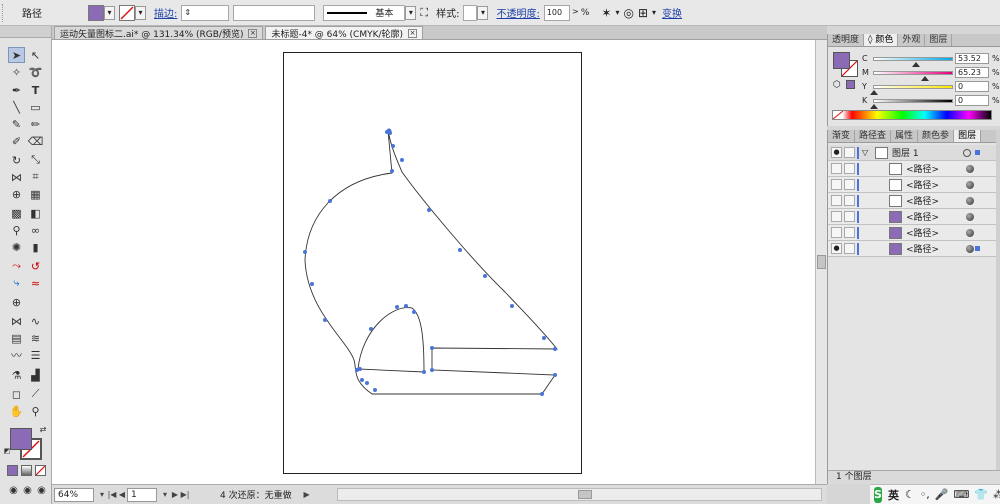 The width and height of the screenshot is (1000, 504). I want to click on envelope-distort-icon: ⋈, so click(16, 321).